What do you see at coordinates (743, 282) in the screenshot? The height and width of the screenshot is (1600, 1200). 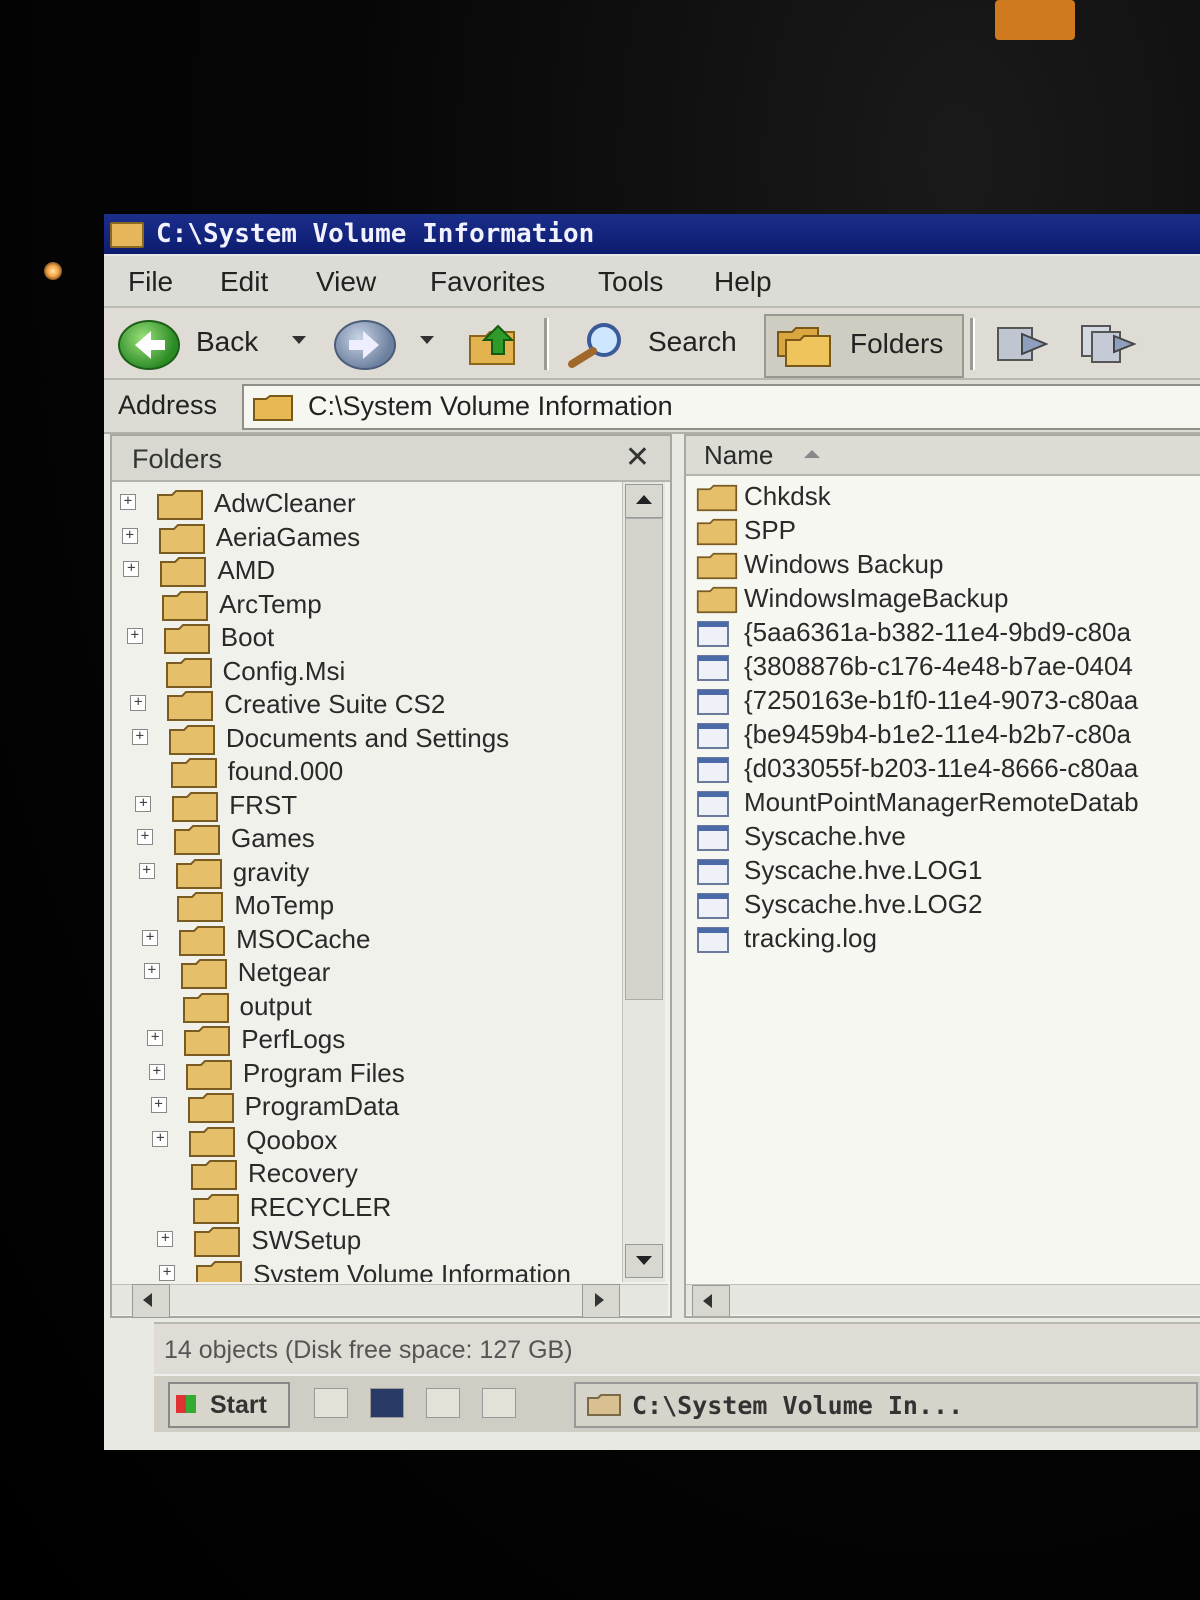 I see `menu-help: Help` at bounding box center [743, 282].